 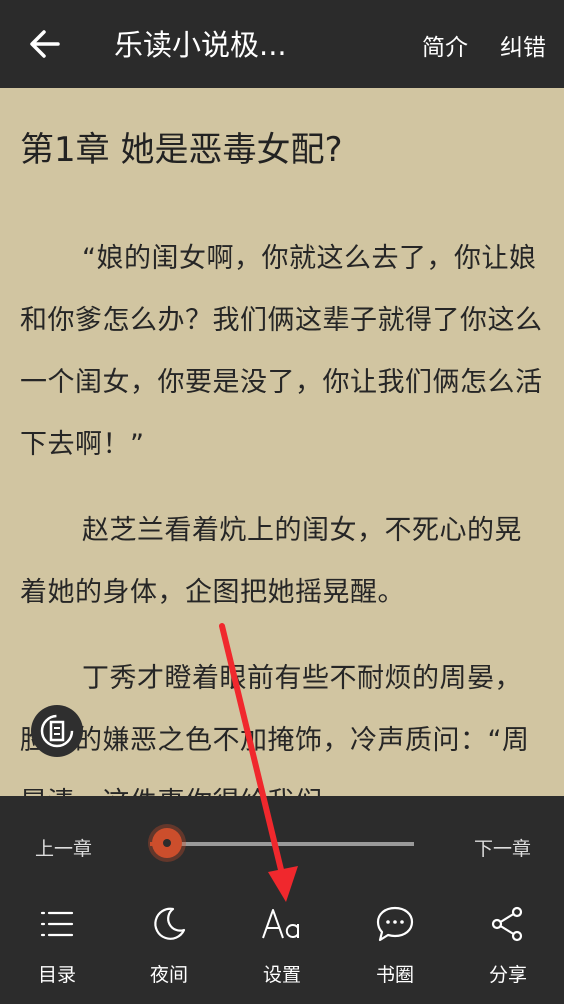 I want to click on prev-chapter-button: 上一章, so click(x=63, y=847).